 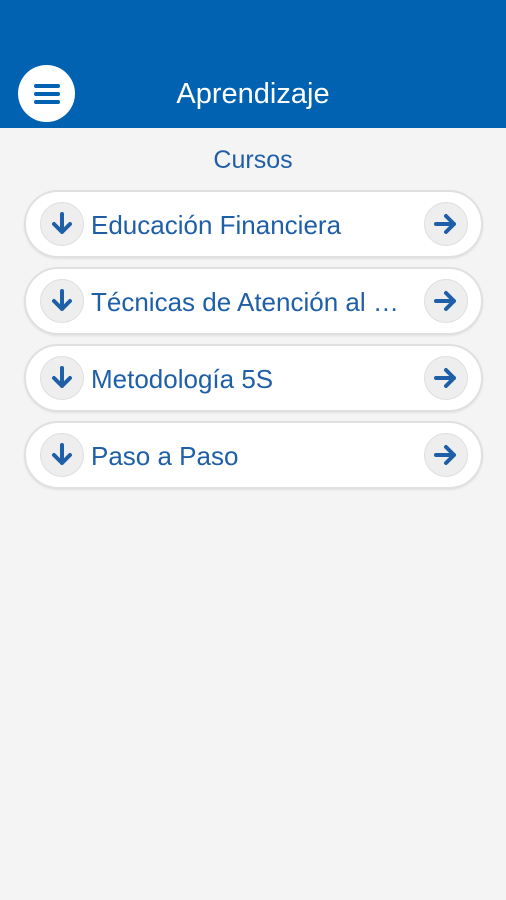 I want to click on app-header: Aprendizaje, so click(x=253, y=64).